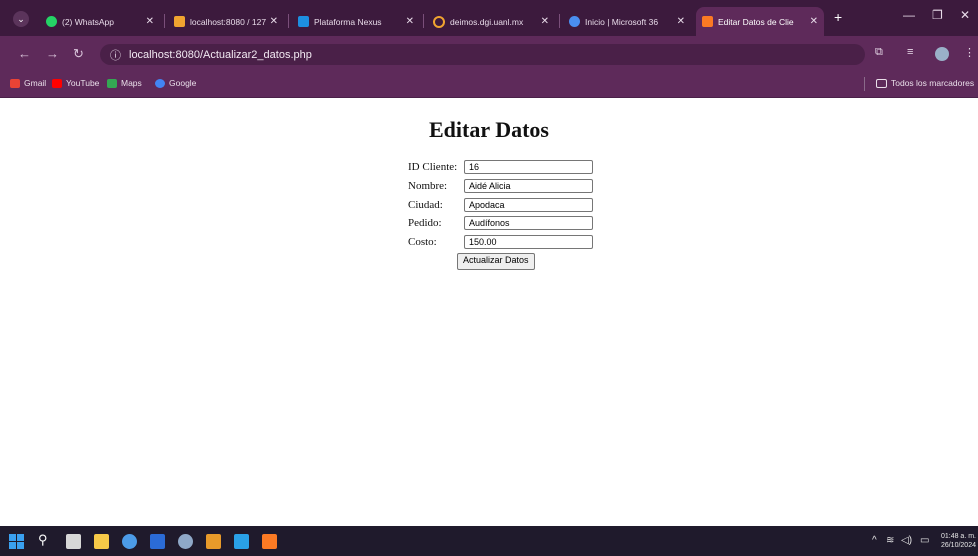 The image size is (978, 556). I want to click on bookmarks-separator, so click(864, 84).